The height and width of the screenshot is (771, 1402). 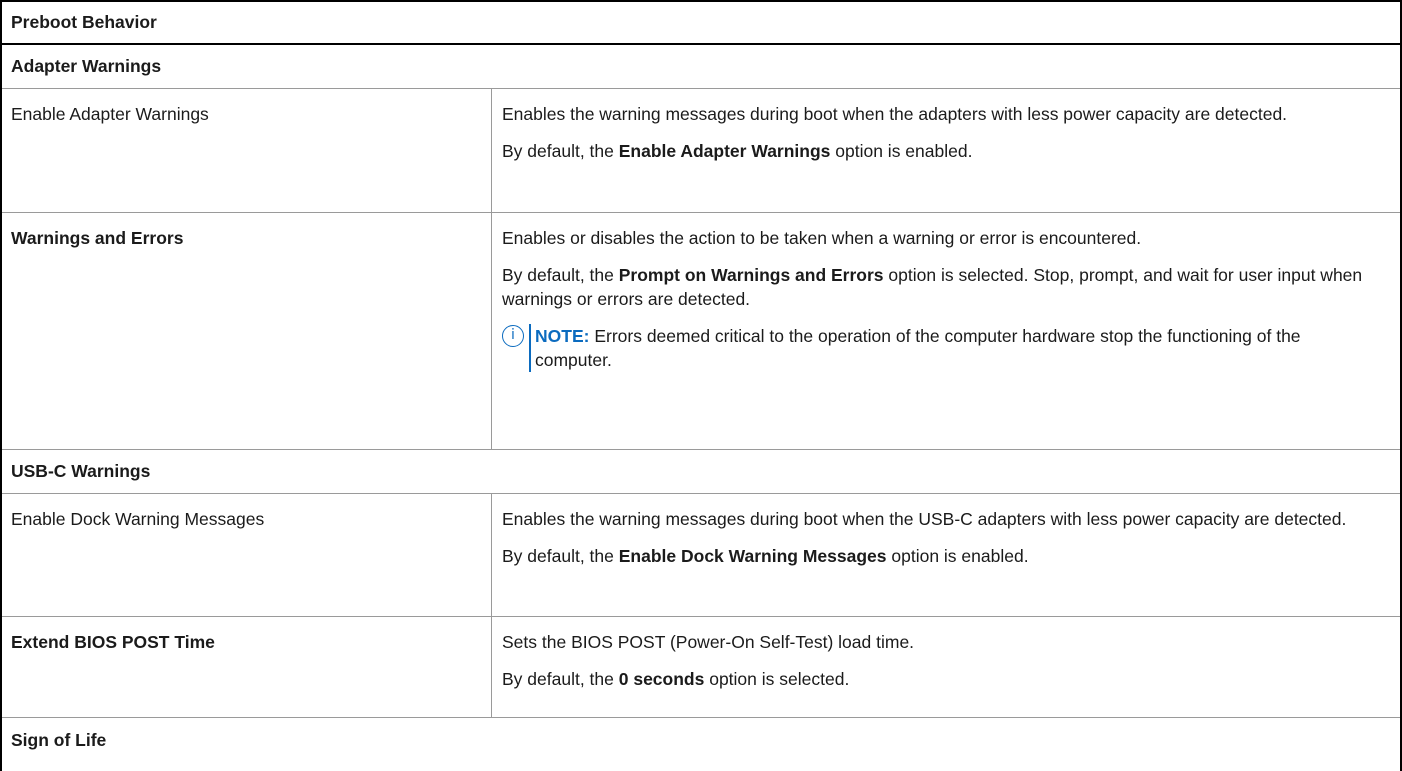 I want to click on option-label: Warnings and Errors, so click(x=247, y=331).